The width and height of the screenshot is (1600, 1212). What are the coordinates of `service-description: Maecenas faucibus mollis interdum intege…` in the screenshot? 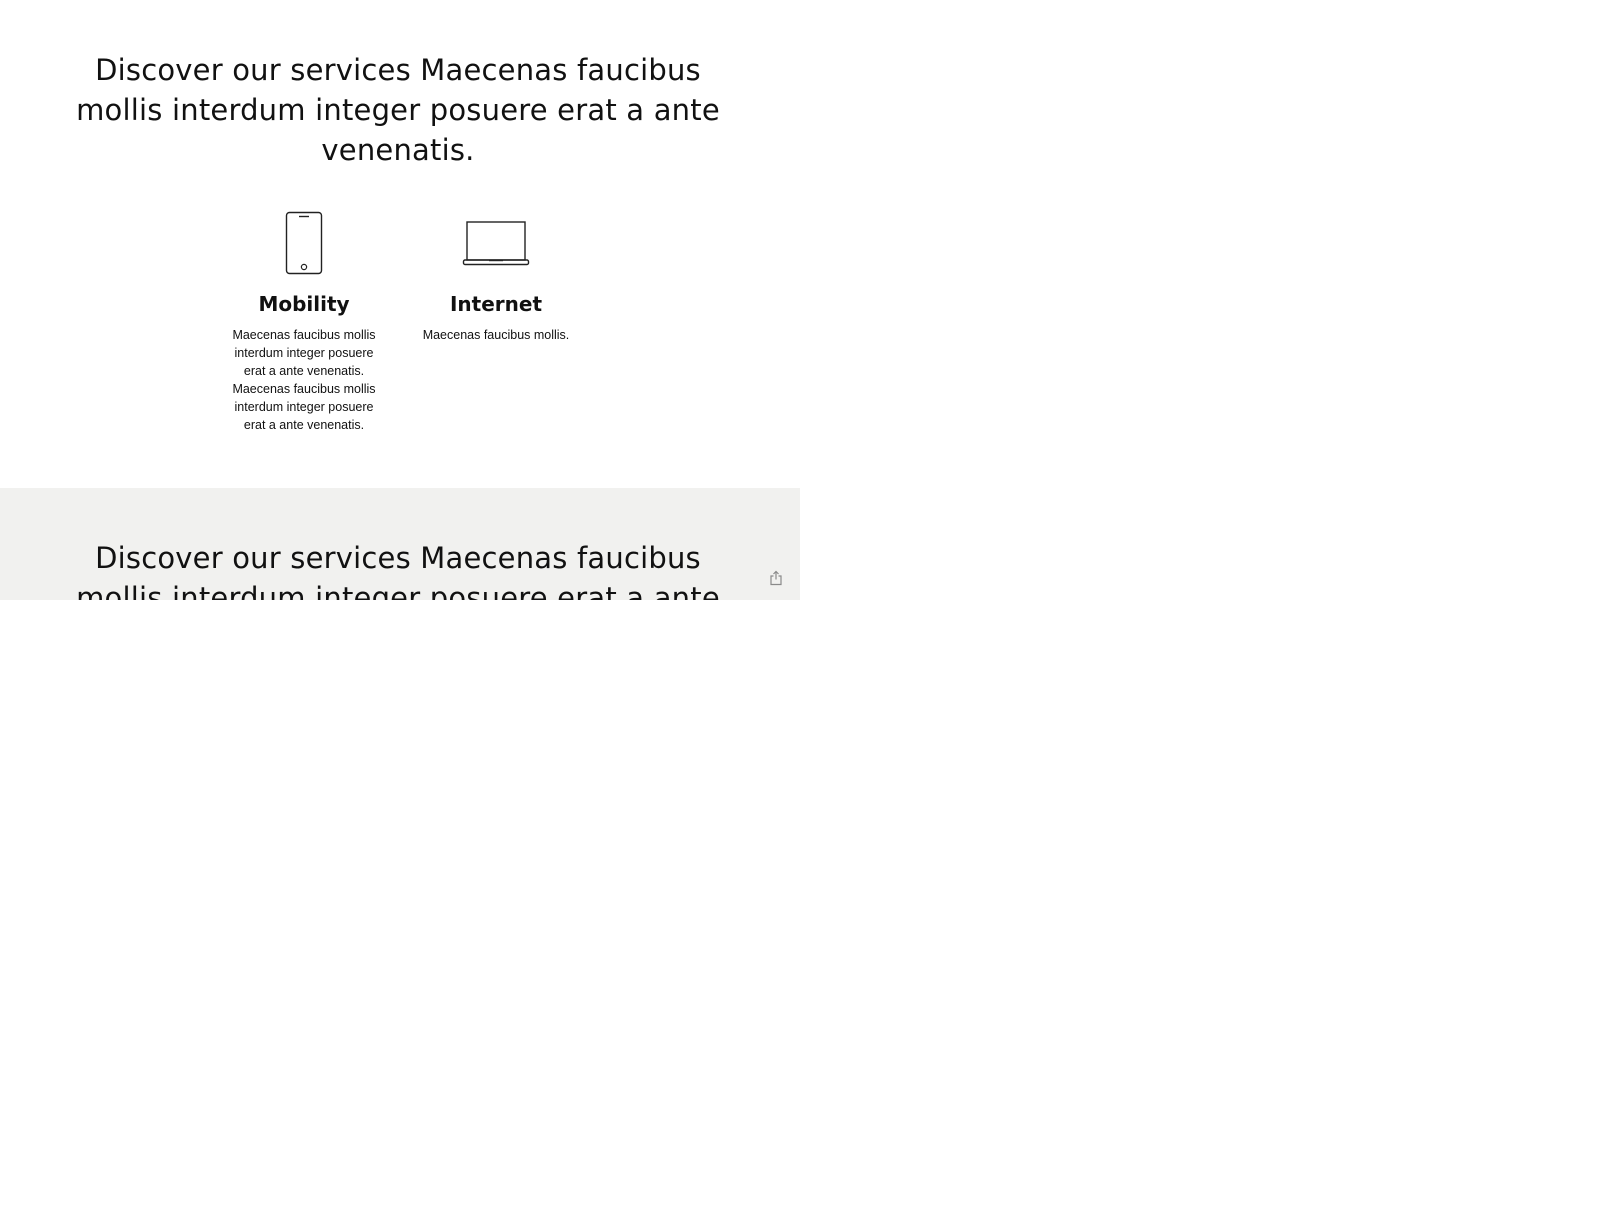 It's located at (304, 380).